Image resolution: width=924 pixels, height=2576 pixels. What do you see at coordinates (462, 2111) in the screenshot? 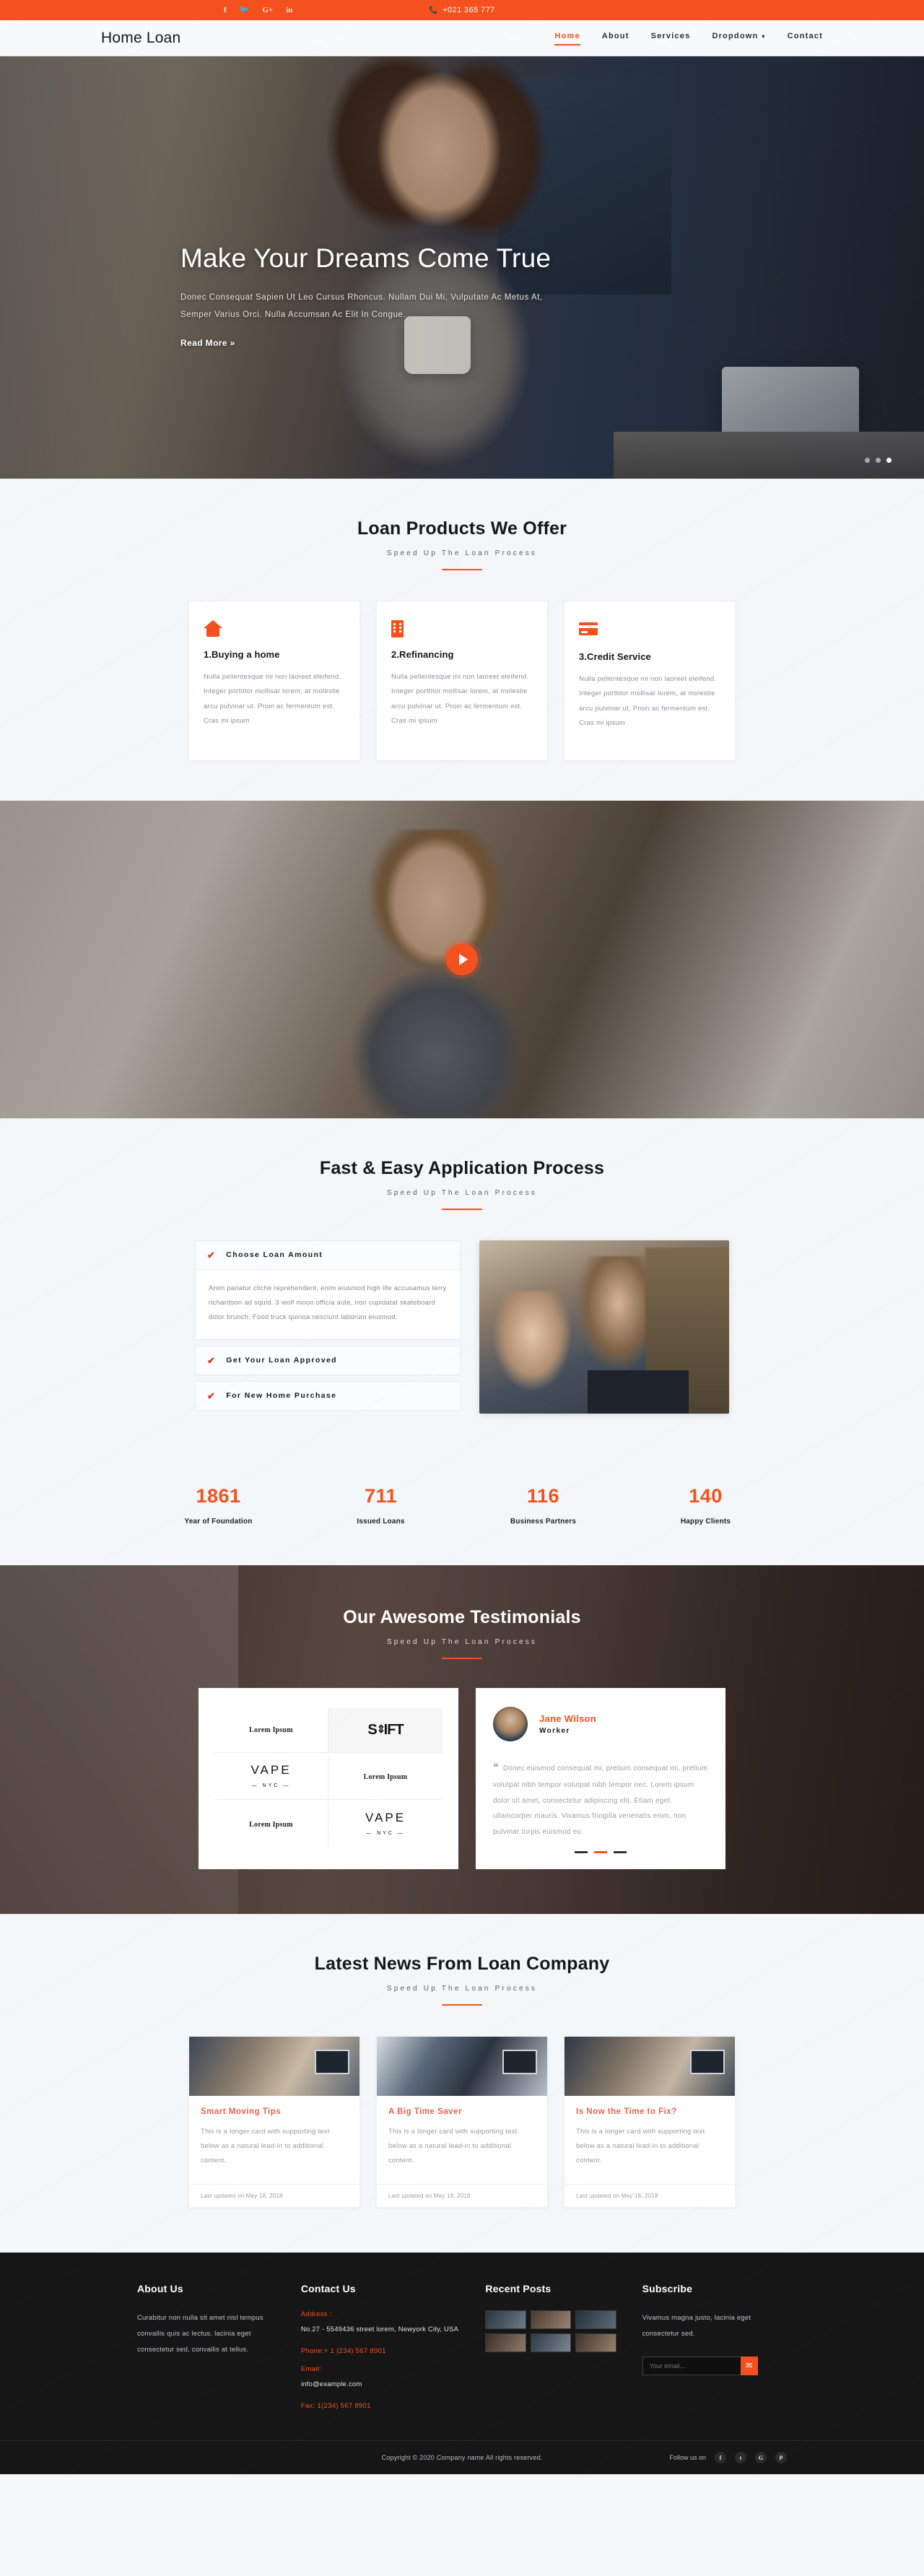
I see `blog-post-title: A Big Time Saver` at bounding box center [462, 2111].